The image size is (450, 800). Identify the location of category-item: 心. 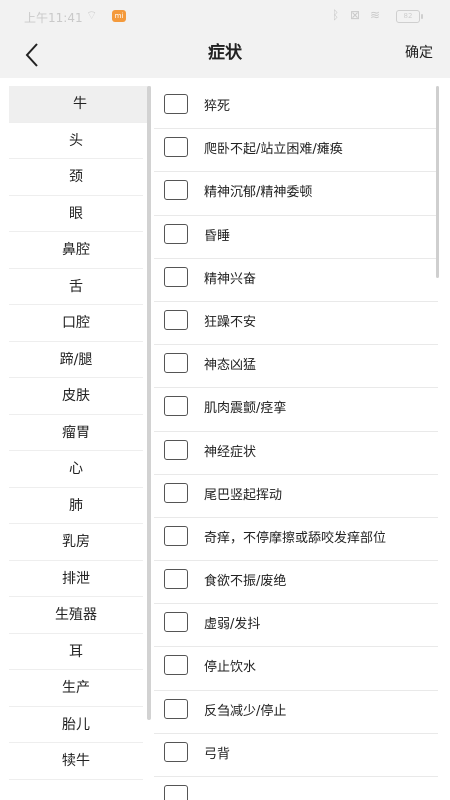
(76, 469).